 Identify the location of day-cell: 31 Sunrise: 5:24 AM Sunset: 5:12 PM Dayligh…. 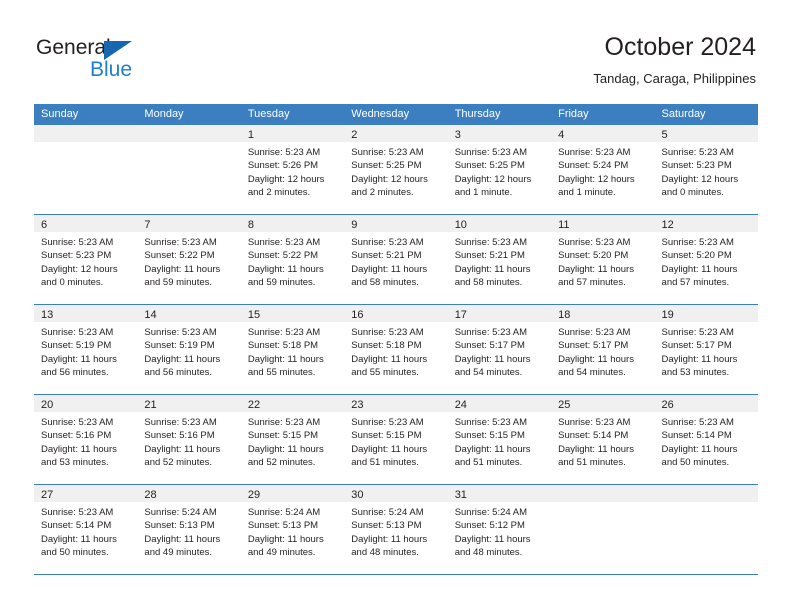
(499, 529).